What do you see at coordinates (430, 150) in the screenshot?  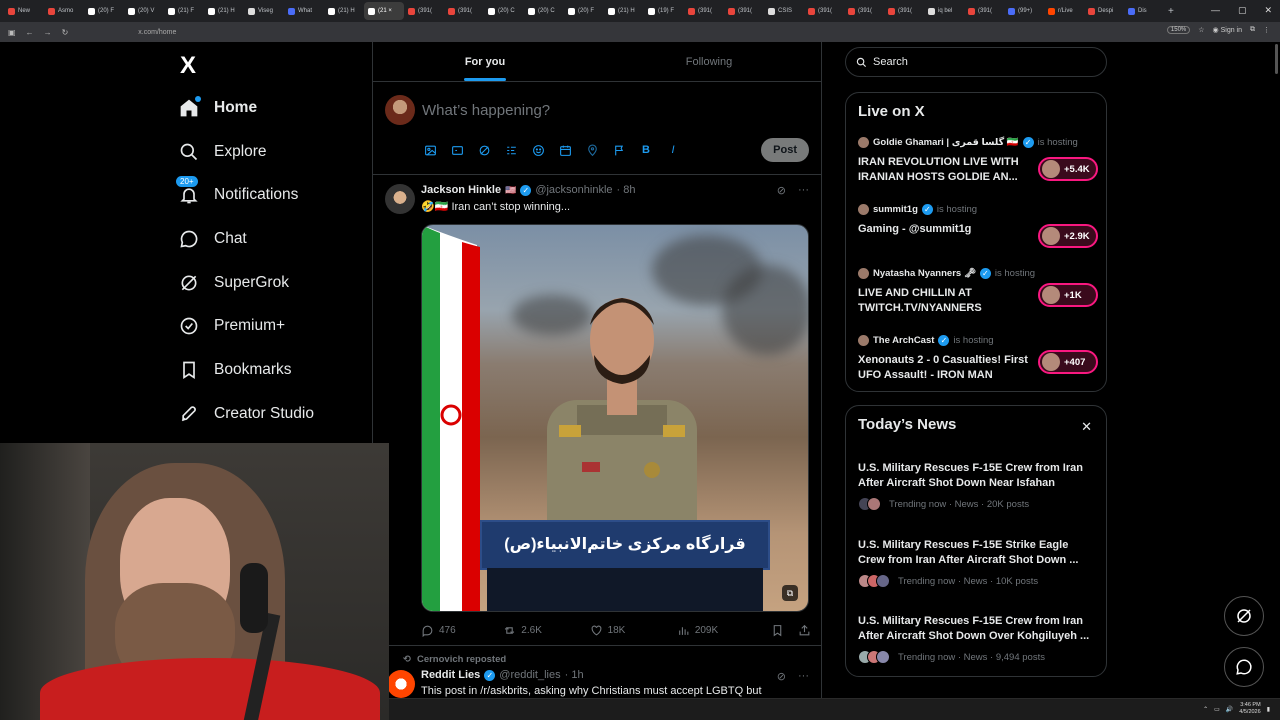 I see `media-icon` at bounding box center [430, 150].